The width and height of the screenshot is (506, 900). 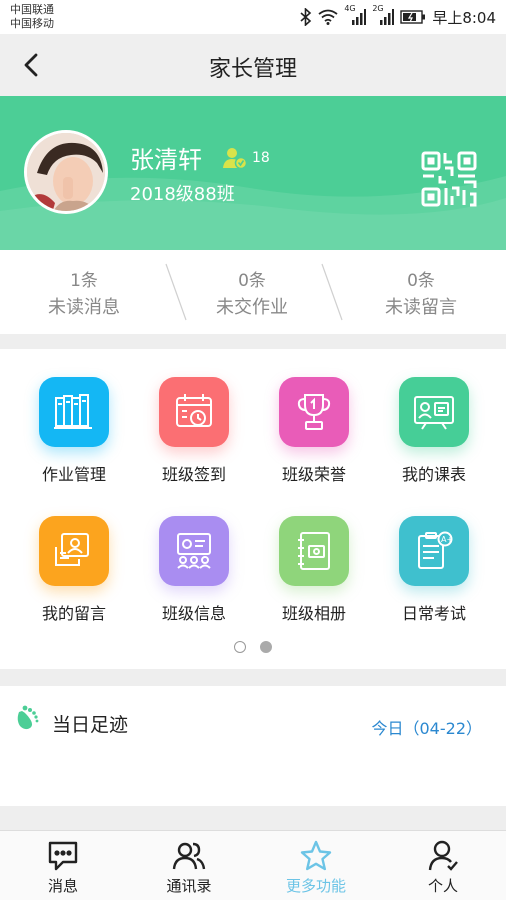 I want to click on chat-icon, so click(x=63, y=856).